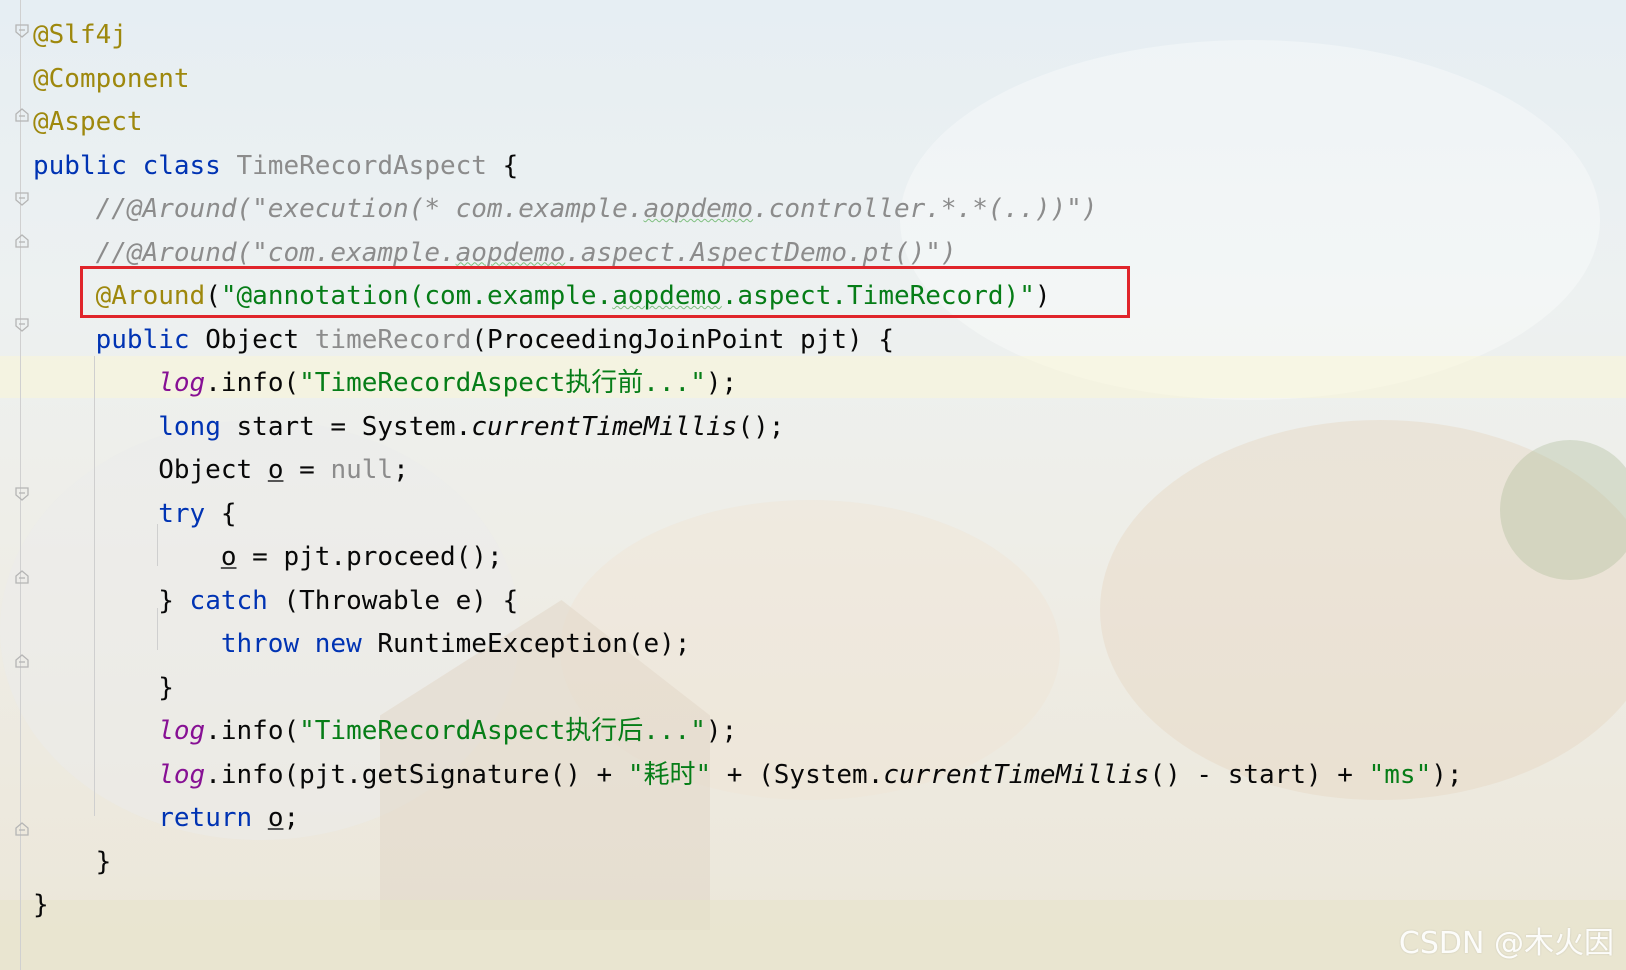  Describe the element at coordinates (605, 292) in the screenshot. I see `highlight-box` at that location.